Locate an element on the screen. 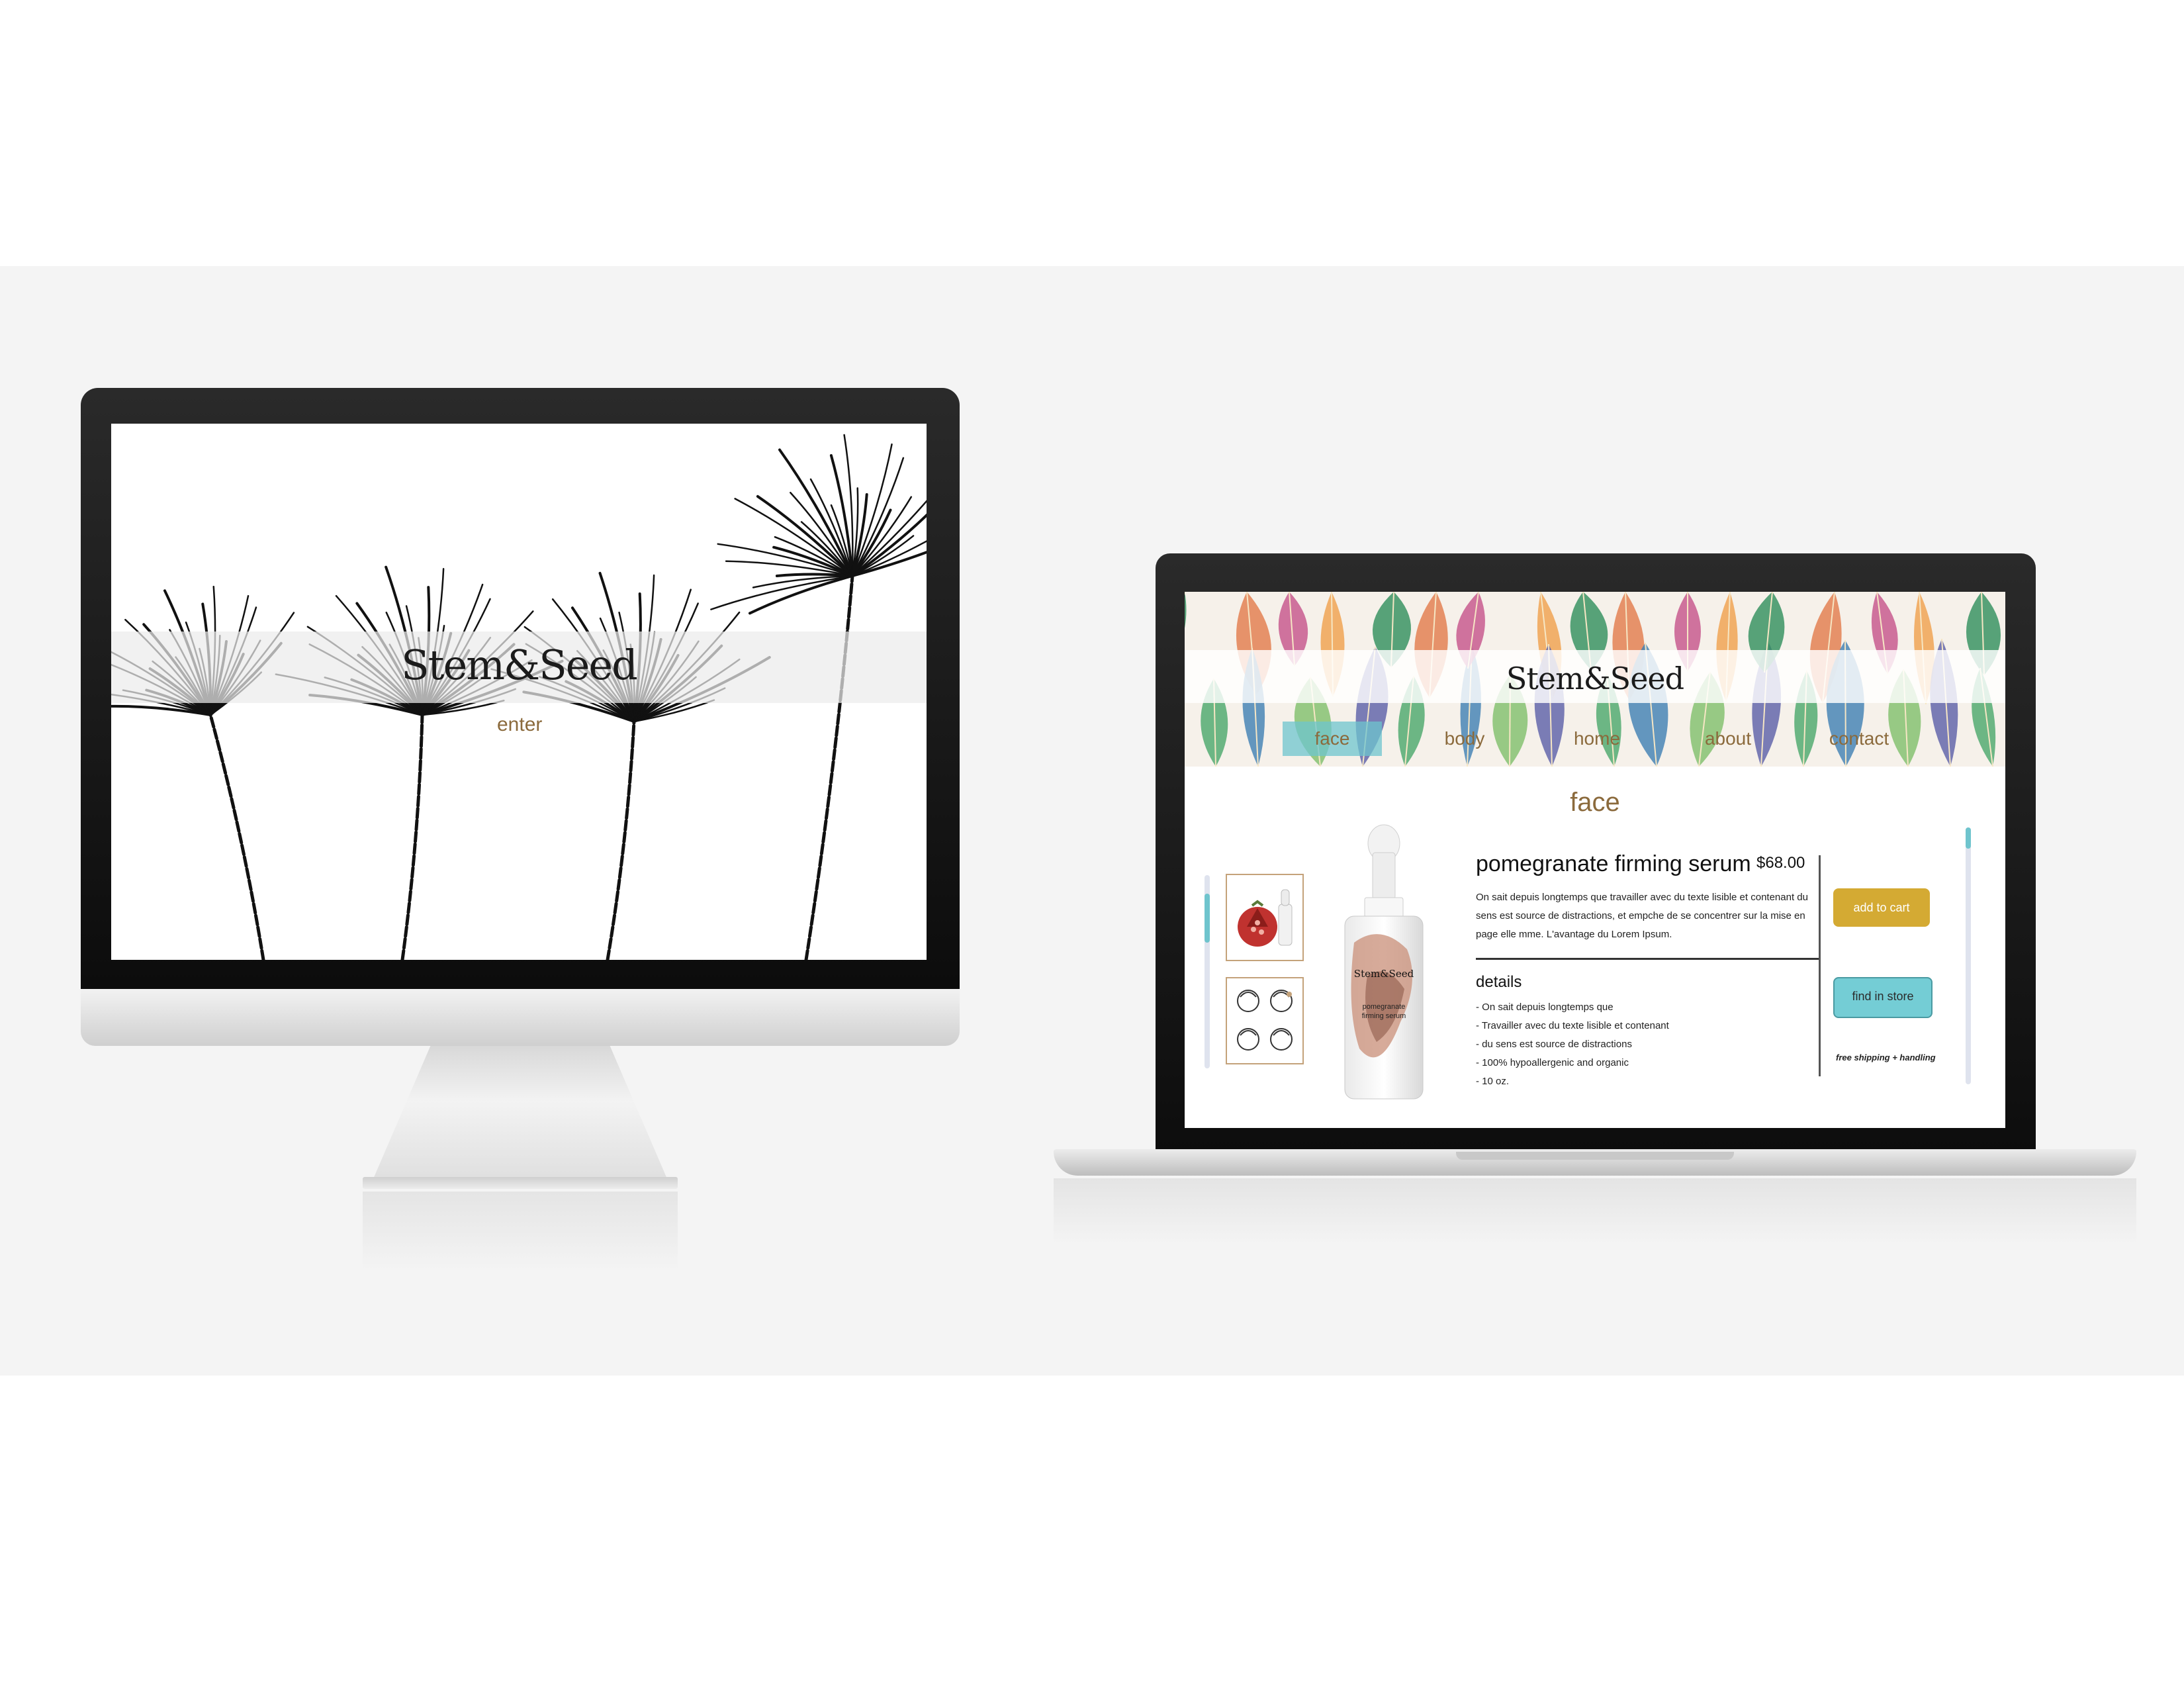 This screenshot has width=2184, height=1688. nav-face: face is located at coordinates (1332, 739).